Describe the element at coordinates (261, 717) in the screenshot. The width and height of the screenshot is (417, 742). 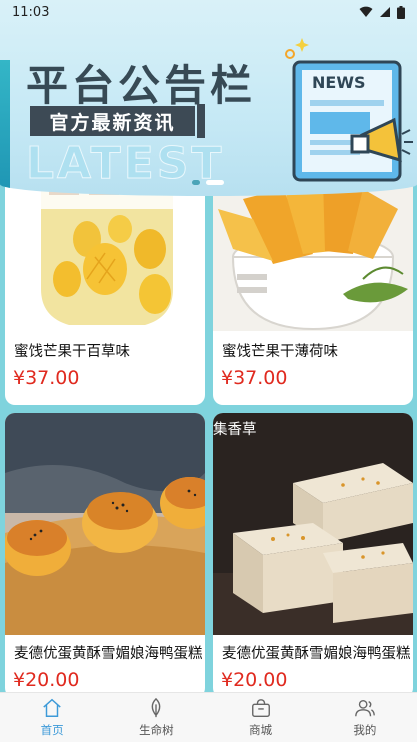
I see `tab-mall: 商城` at that location.